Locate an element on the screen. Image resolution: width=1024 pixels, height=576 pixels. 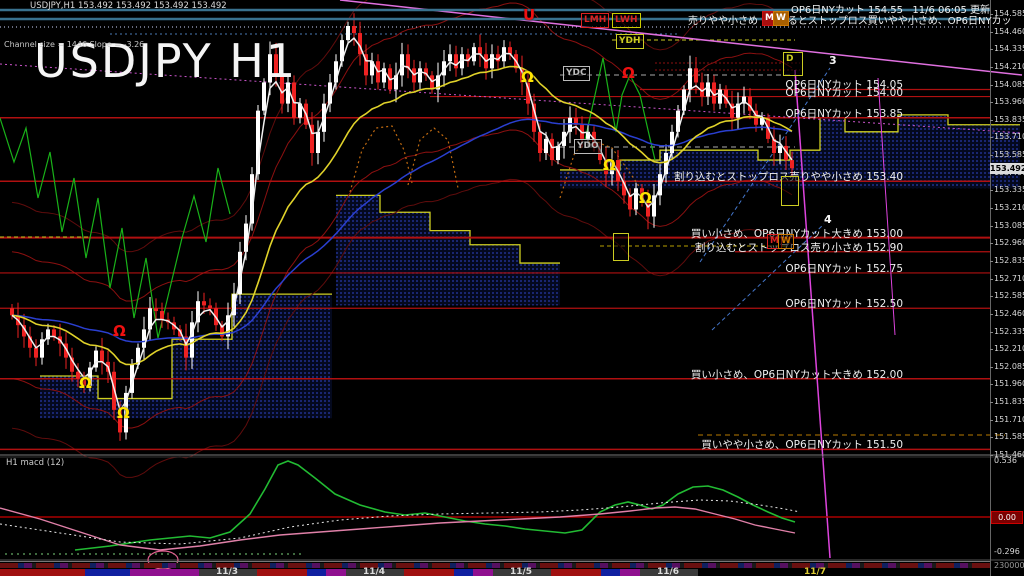
date-axis-label: 11/7 is located at coordinates (815, 571).